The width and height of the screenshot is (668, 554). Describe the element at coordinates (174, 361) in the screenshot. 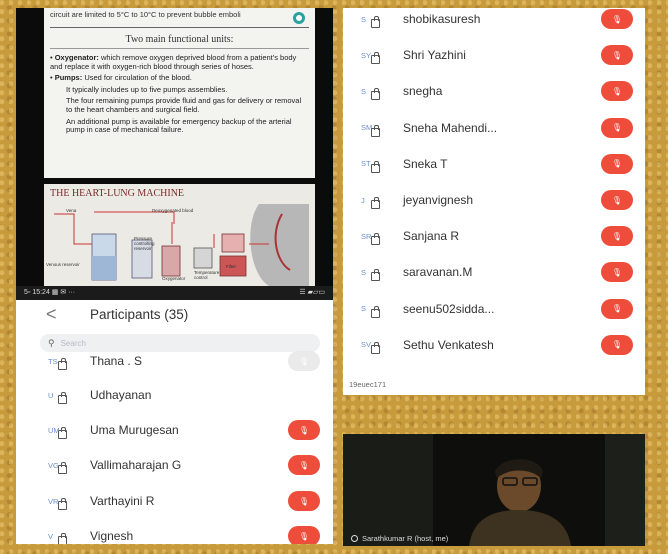

I see `participant-row: TS Thana . S 🎙` at that location.